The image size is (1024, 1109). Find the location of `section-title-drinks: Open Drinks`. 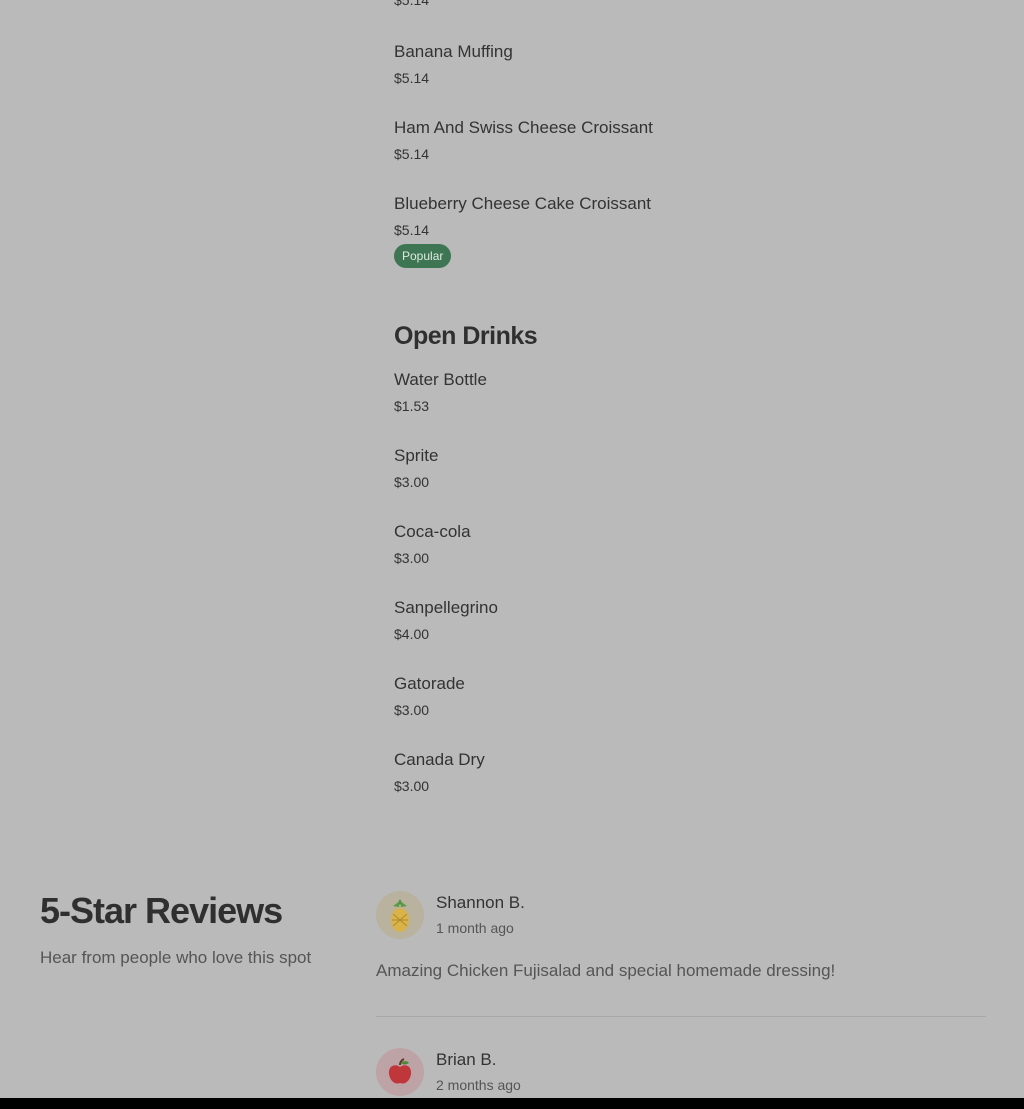

section-title-drinks: Open Drinks is located at coordinates (466, 336).